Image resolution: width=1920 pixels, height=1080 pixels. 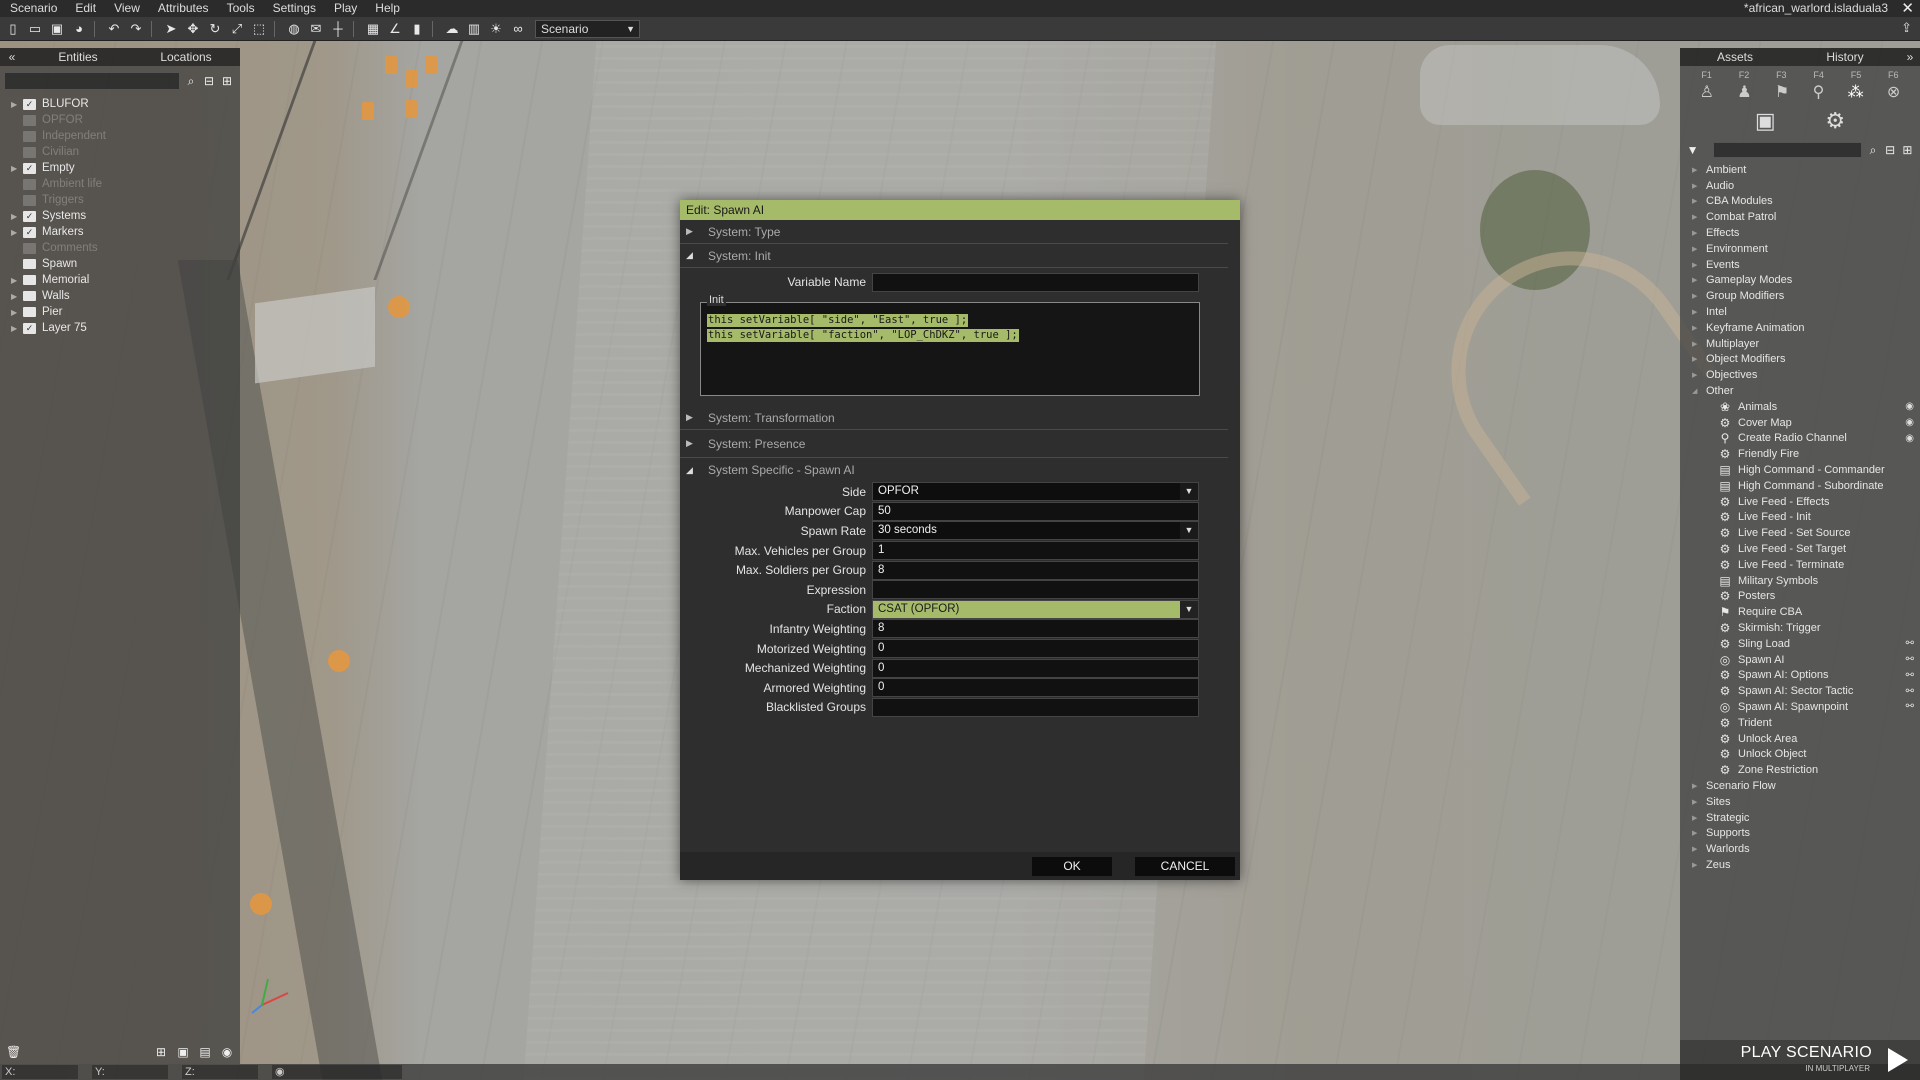 What do you see at coordinates (1765, 121) in the screenshot?
I see `module-folder-icon: ▣` at bounding box center [1765, 121].